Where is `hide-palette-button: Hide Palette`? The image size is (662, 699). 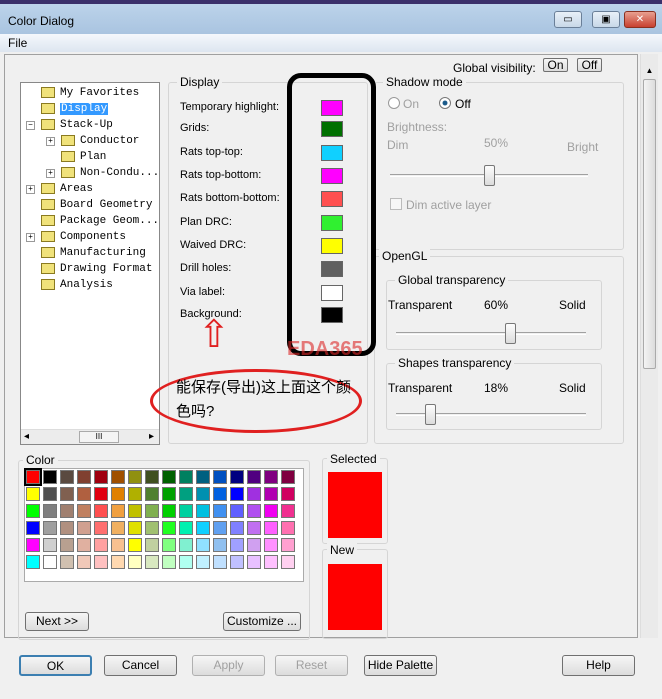 hide-palette-button: Hide Palette is located at coordinates (400, 665).